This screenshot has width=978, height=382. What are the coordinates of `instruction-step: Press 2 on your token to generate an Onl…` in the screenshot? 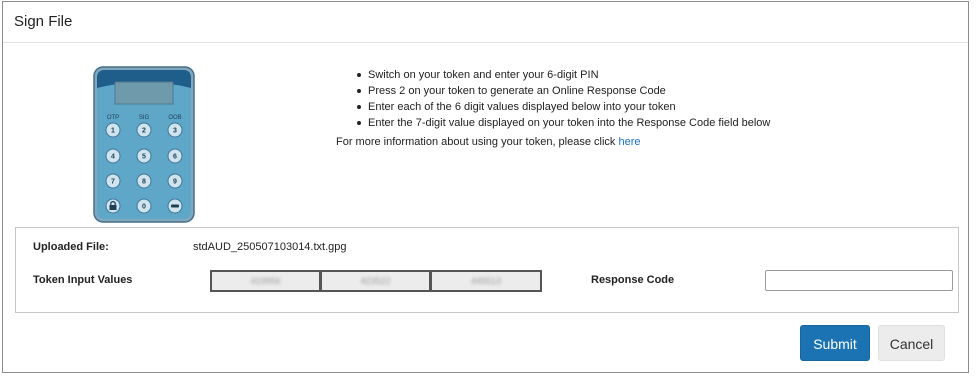 It's located at (562, 91).